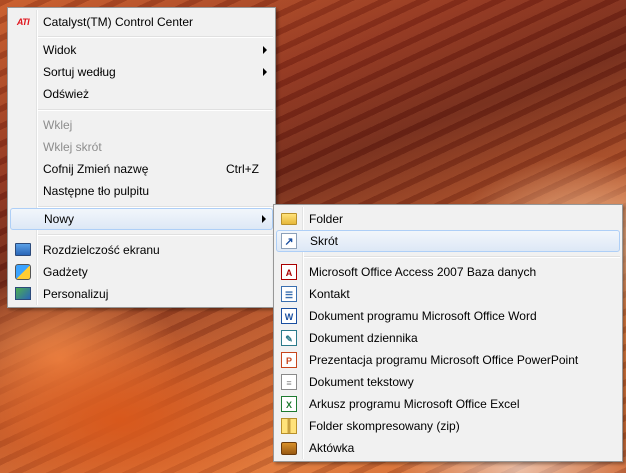 This screenshot has width=626, height=473. What do you see at coordinates (141, 219) in the screenshot?
I see `menu-item-new: Nowy` at bounding box center [141, 219].